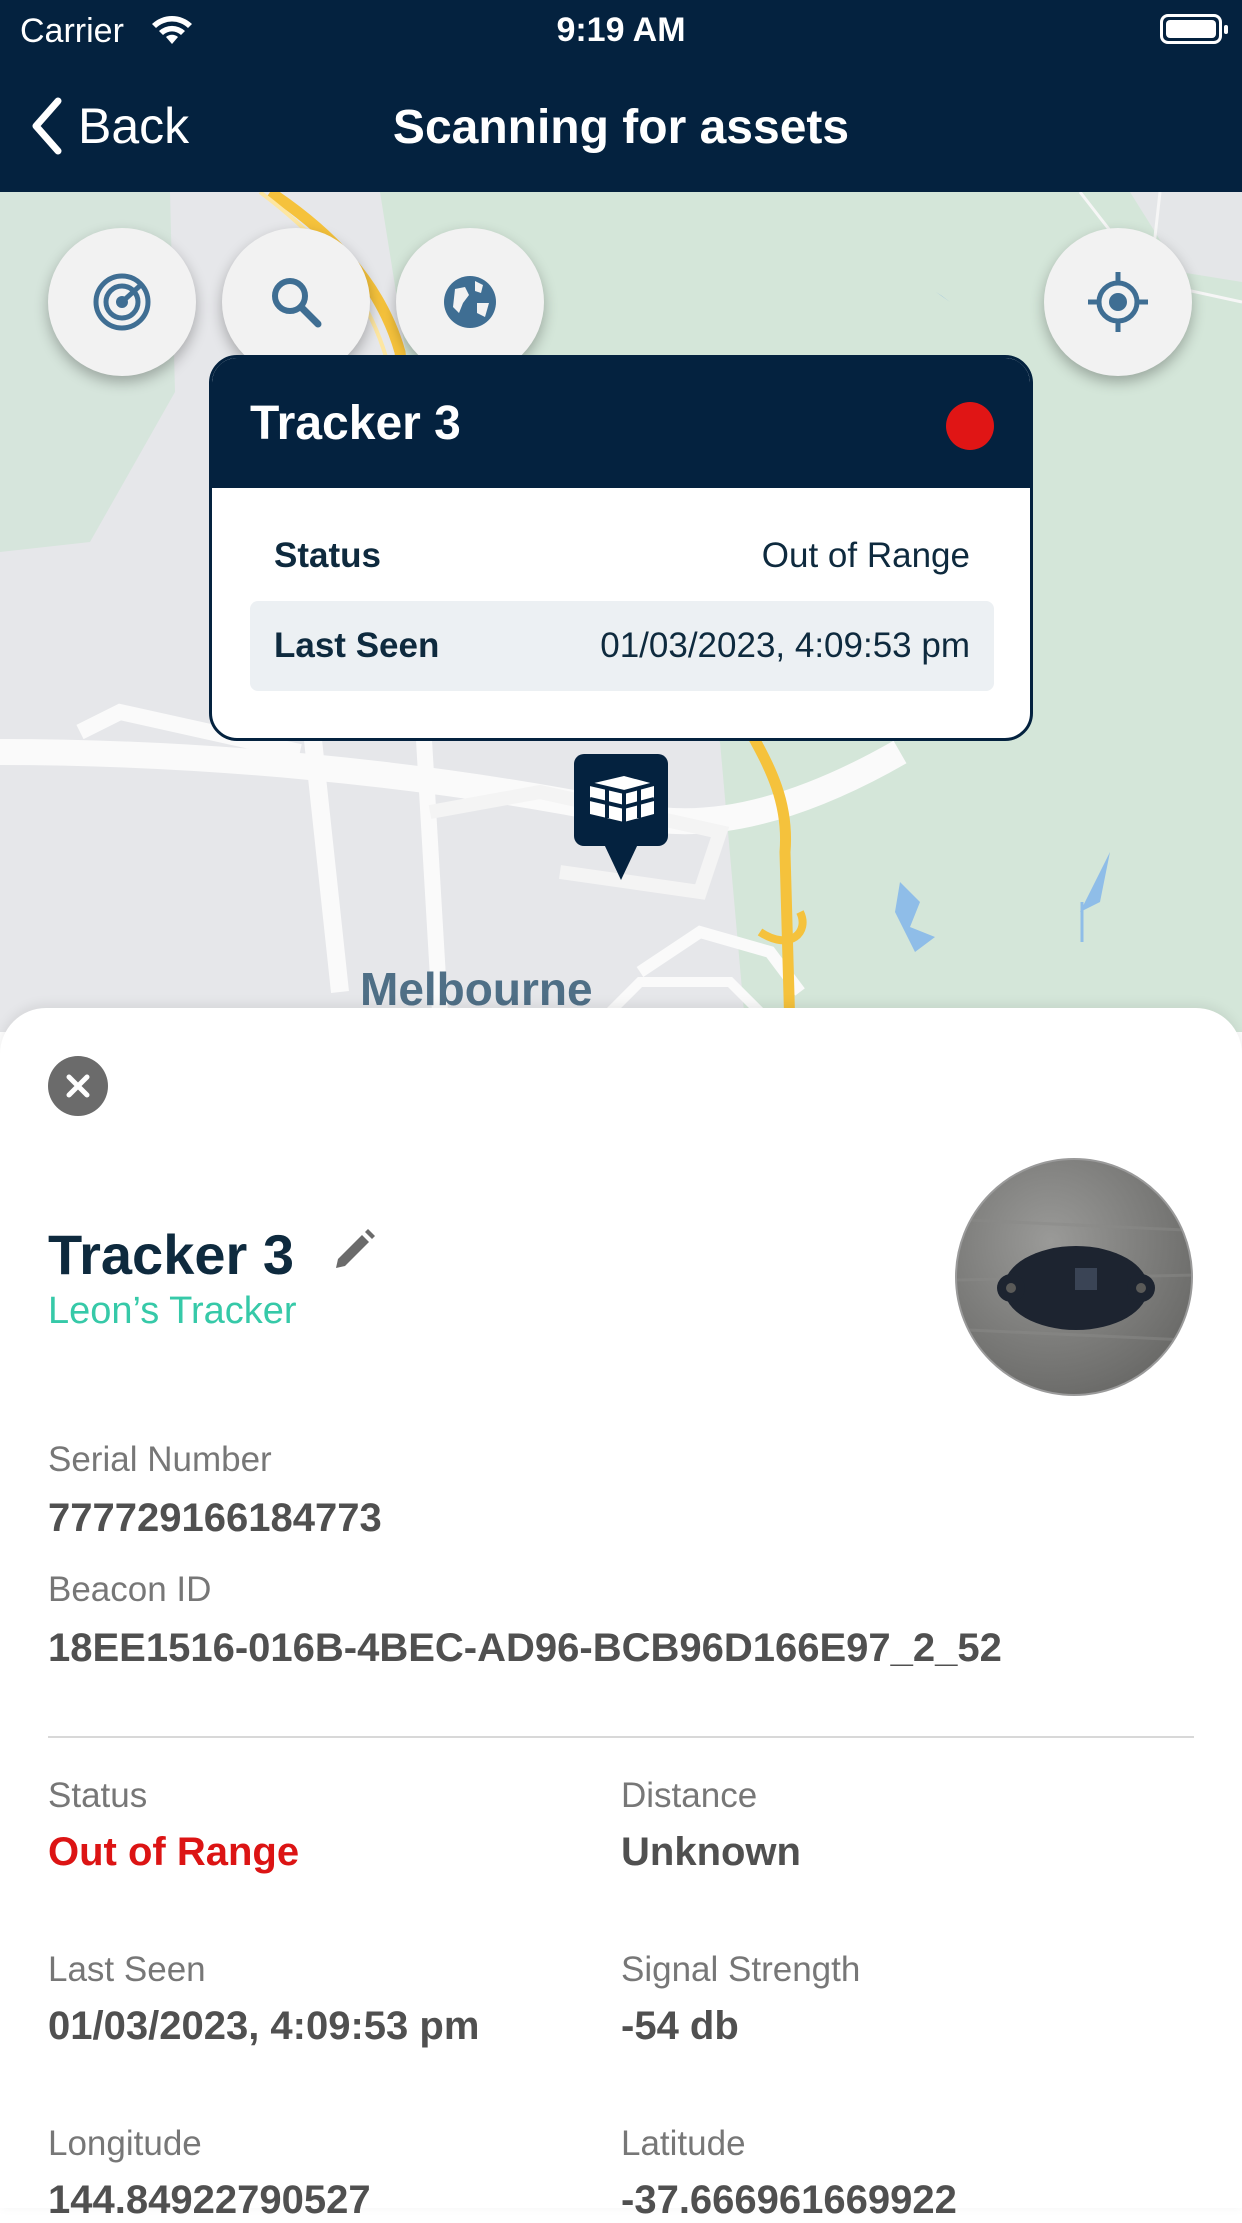  I want to click on callout-row-value: 01/03/2023, 4:09:53 pm, so click(785, 645).